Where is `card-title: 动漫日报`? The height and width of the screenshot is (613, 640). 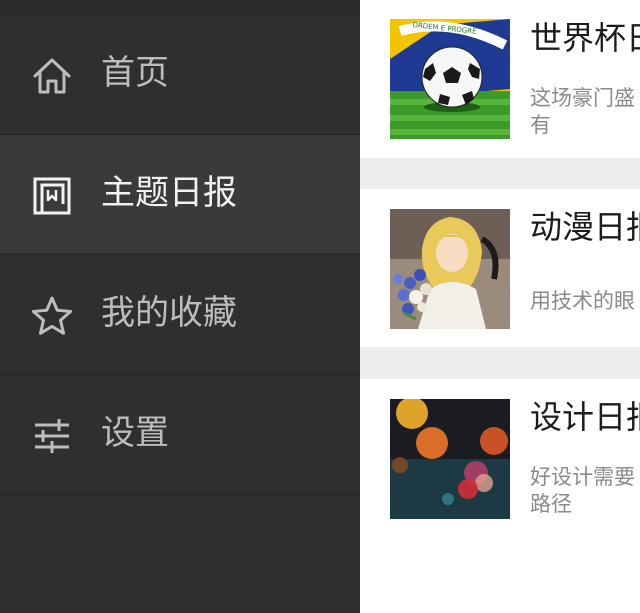 card-title: 动漫日报 is located at coordinates (585, 227).